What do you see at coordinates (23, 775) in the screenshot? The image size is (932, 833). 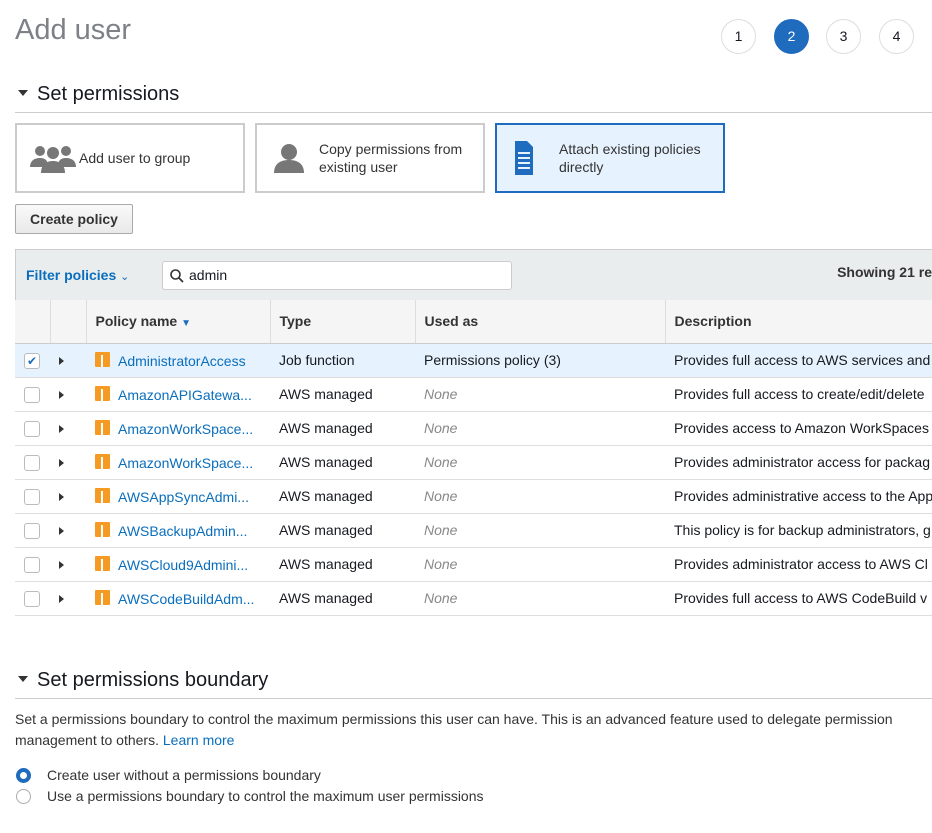 I see `radio-no-boundary` at bounding box center [23, 775].